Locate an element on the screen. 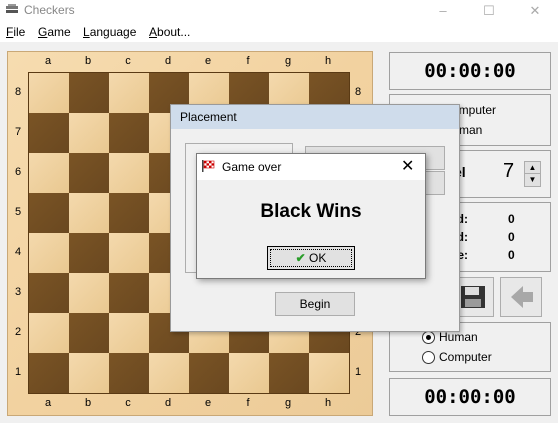 This screenshot has height=423, width=558. board-square-c1 is located at coordinates (129, 373).